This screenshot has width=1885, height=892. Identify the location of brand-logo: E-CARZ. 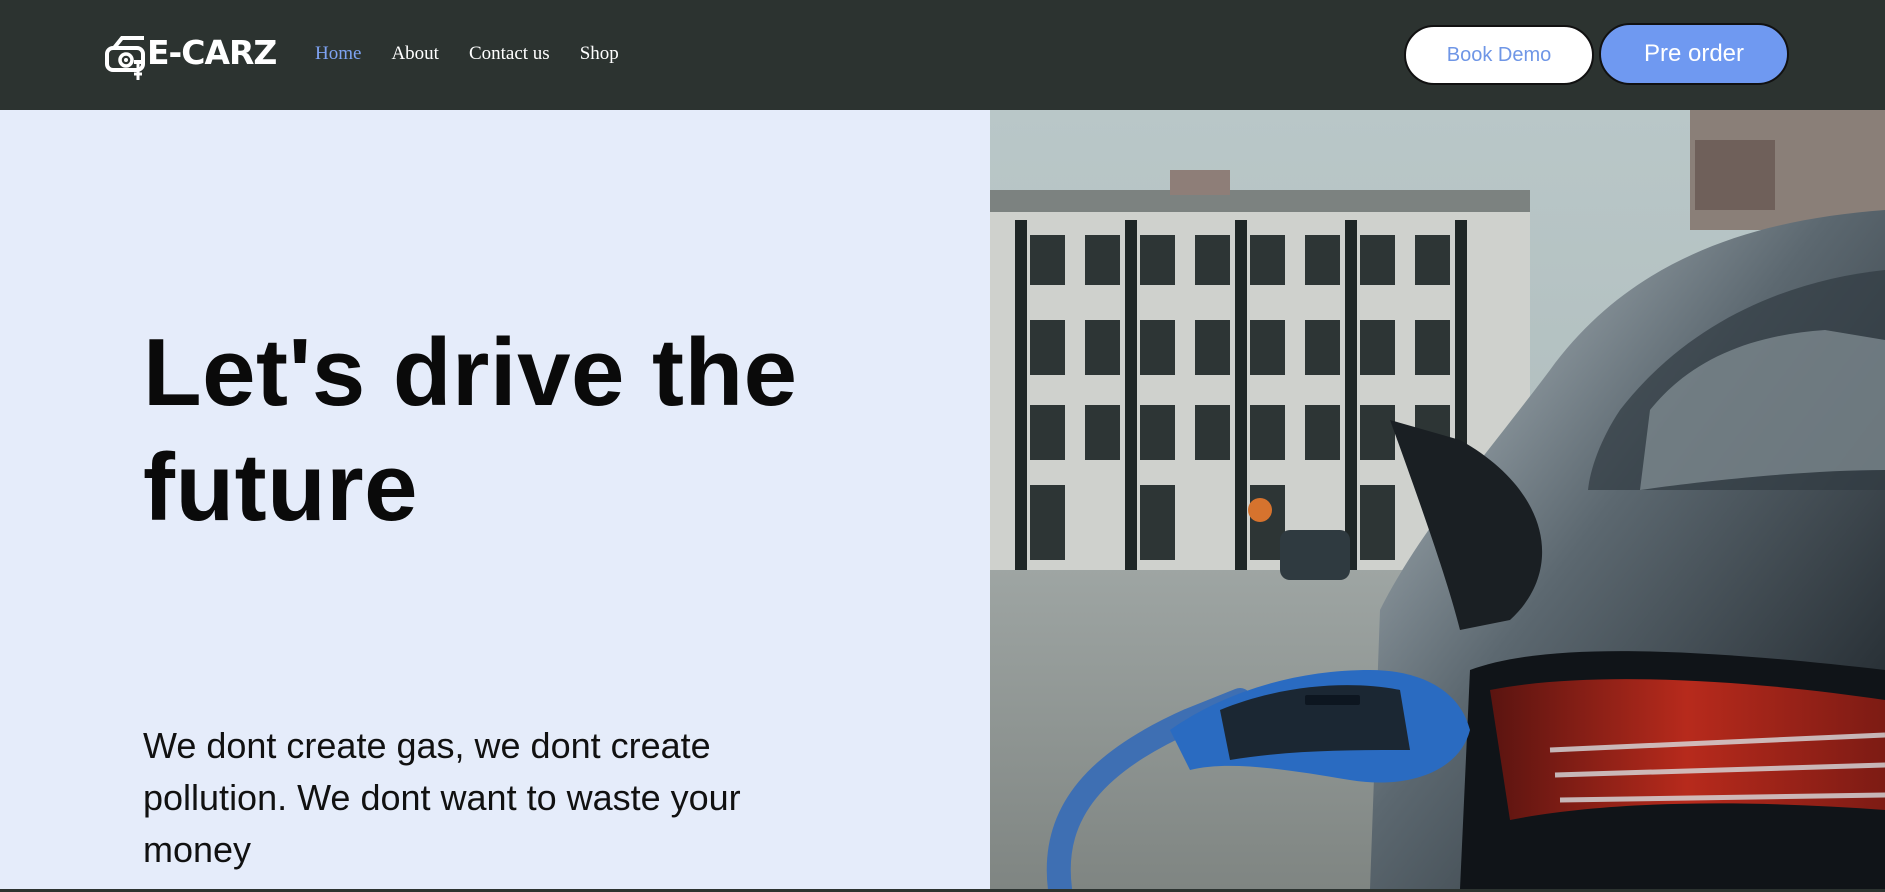
(190, 56).